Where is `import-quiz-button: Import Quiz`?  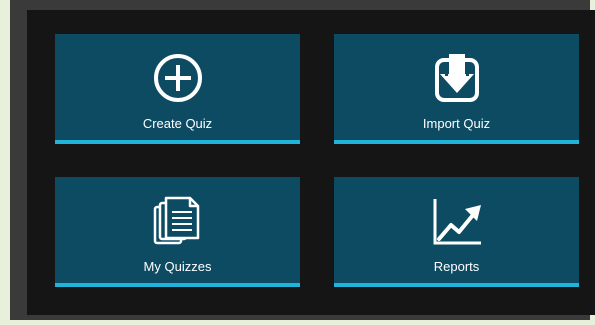 import-quiz-button: Import Quiz is located at coordinates (456, 89).